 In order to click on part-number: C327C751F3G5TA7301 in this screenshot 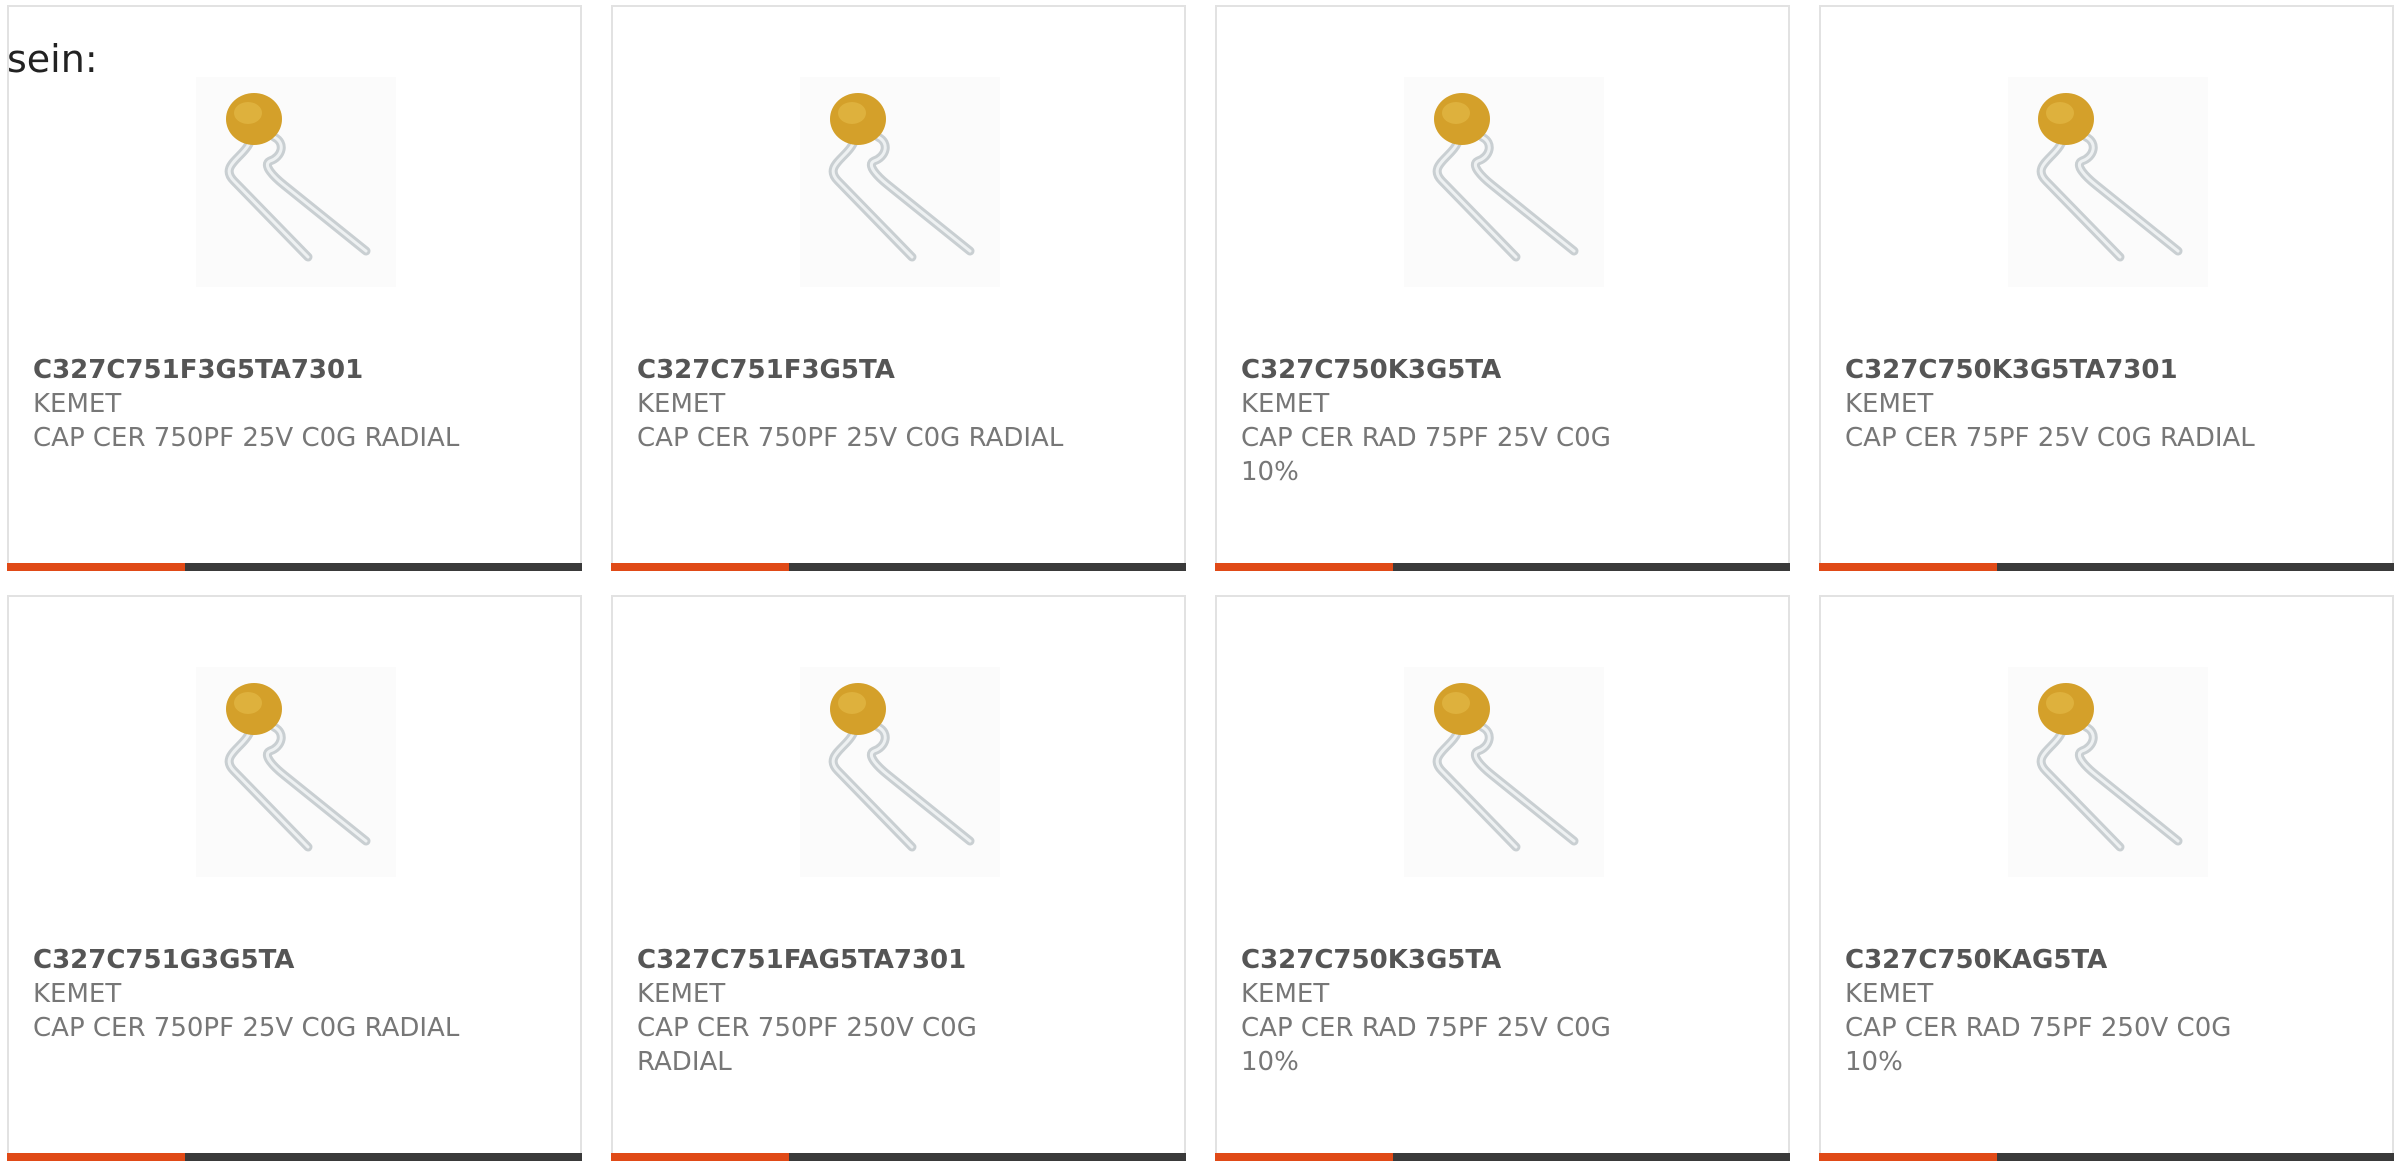, I will do `click(198, 370)`.